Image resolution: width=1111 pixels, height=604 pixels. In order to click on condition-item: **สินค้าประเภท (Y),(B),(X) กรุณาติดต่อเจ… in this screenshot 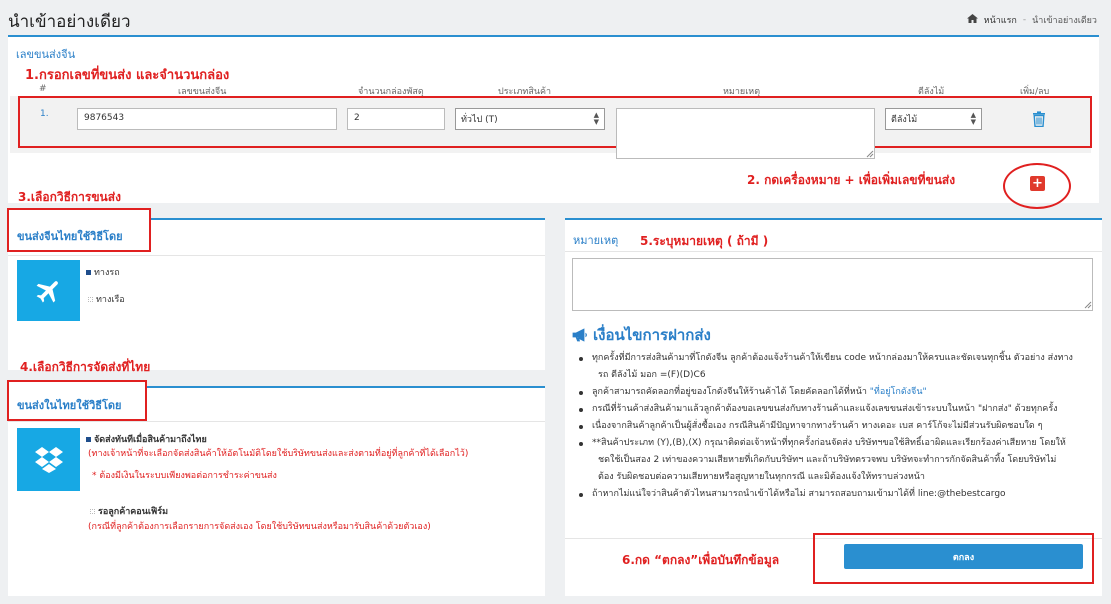, I will do `click(832, 443)`.